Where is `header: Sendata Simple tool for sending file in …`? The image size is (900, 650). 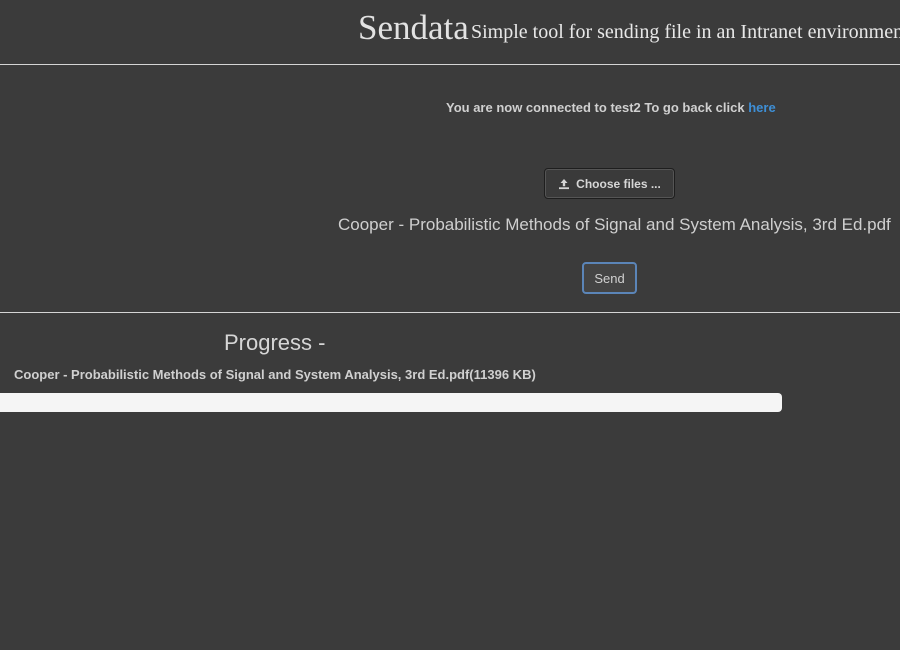 header: Sendata Simple tool for sending file in … is located at coordinates (450, 32).